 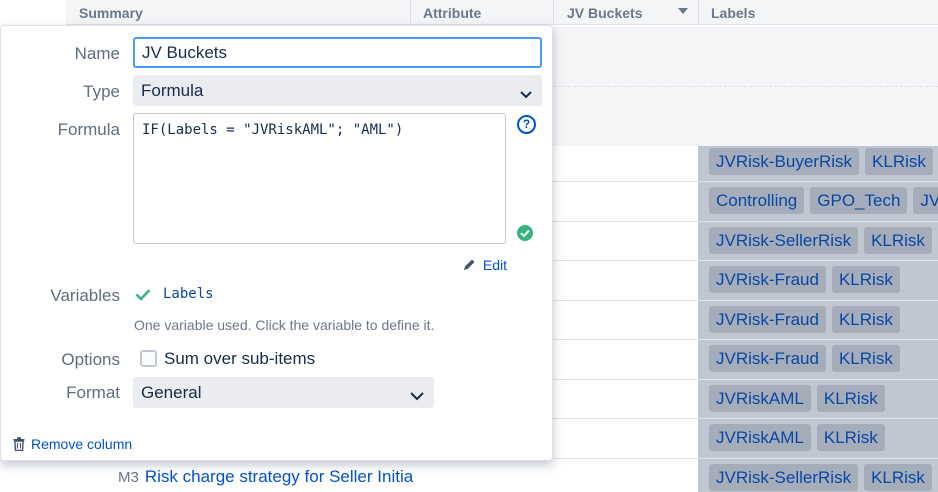 What do you see at coordinates (90, 359) in the screenshot?
I see `options-label: Options` at bounding box center [90, 359].